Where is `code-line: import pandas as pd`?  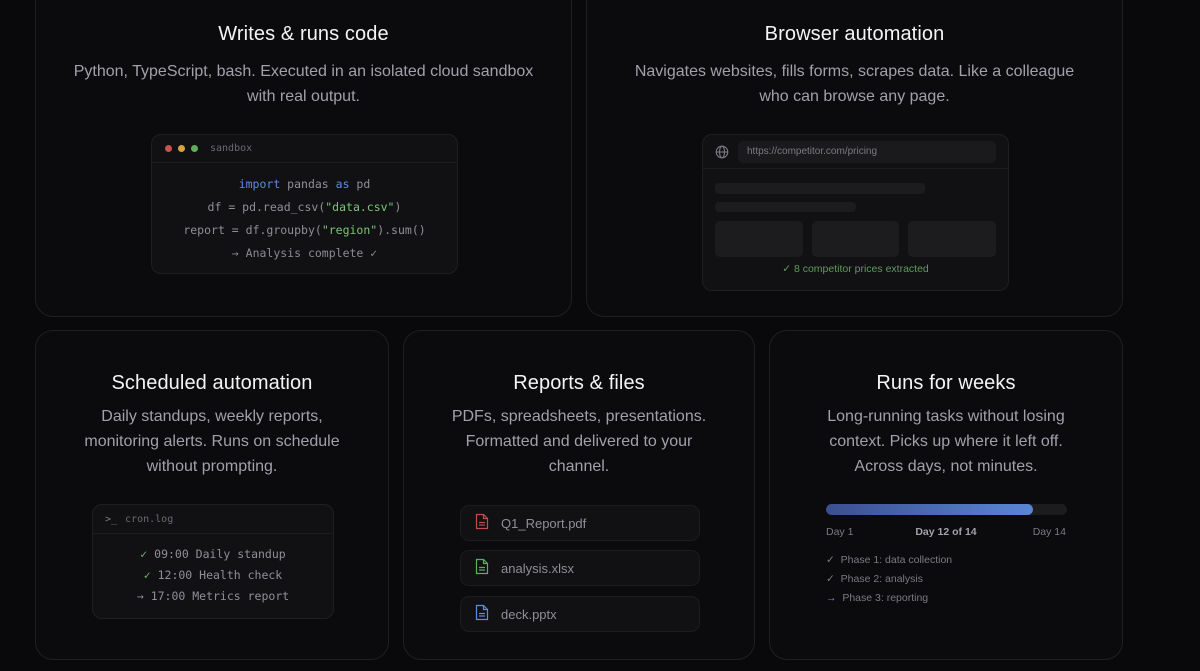
code-line: import pandas as pd is located at coordinates (304, 184).